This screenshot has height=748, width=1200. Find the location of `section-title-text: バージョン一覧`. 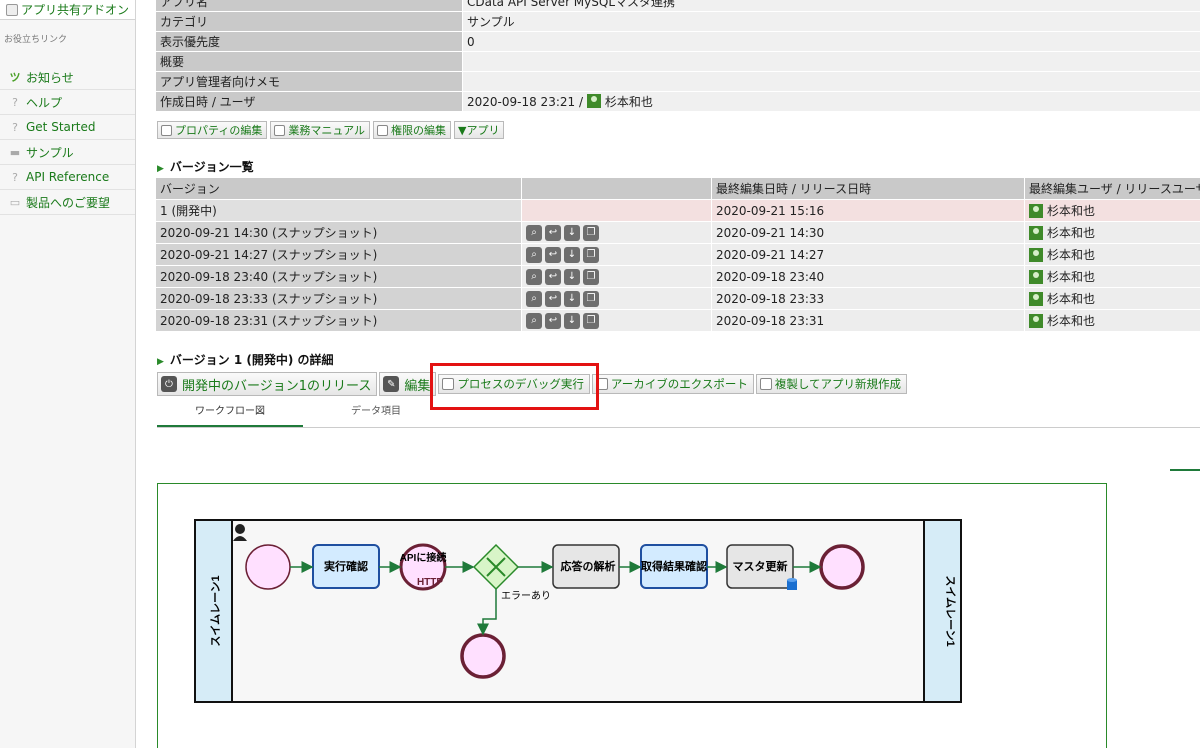

section-title-text: バージョン一覧 is located at coordinates (211, 167).